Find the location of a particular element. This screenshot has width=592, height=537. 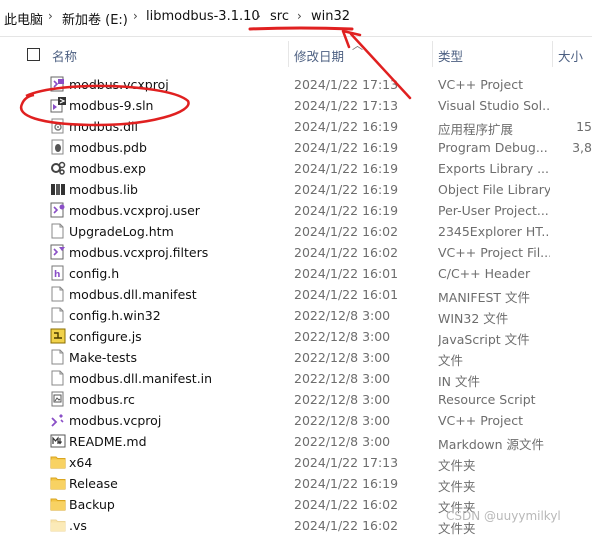

resource-script-icon is located at coordinates (58, 399).